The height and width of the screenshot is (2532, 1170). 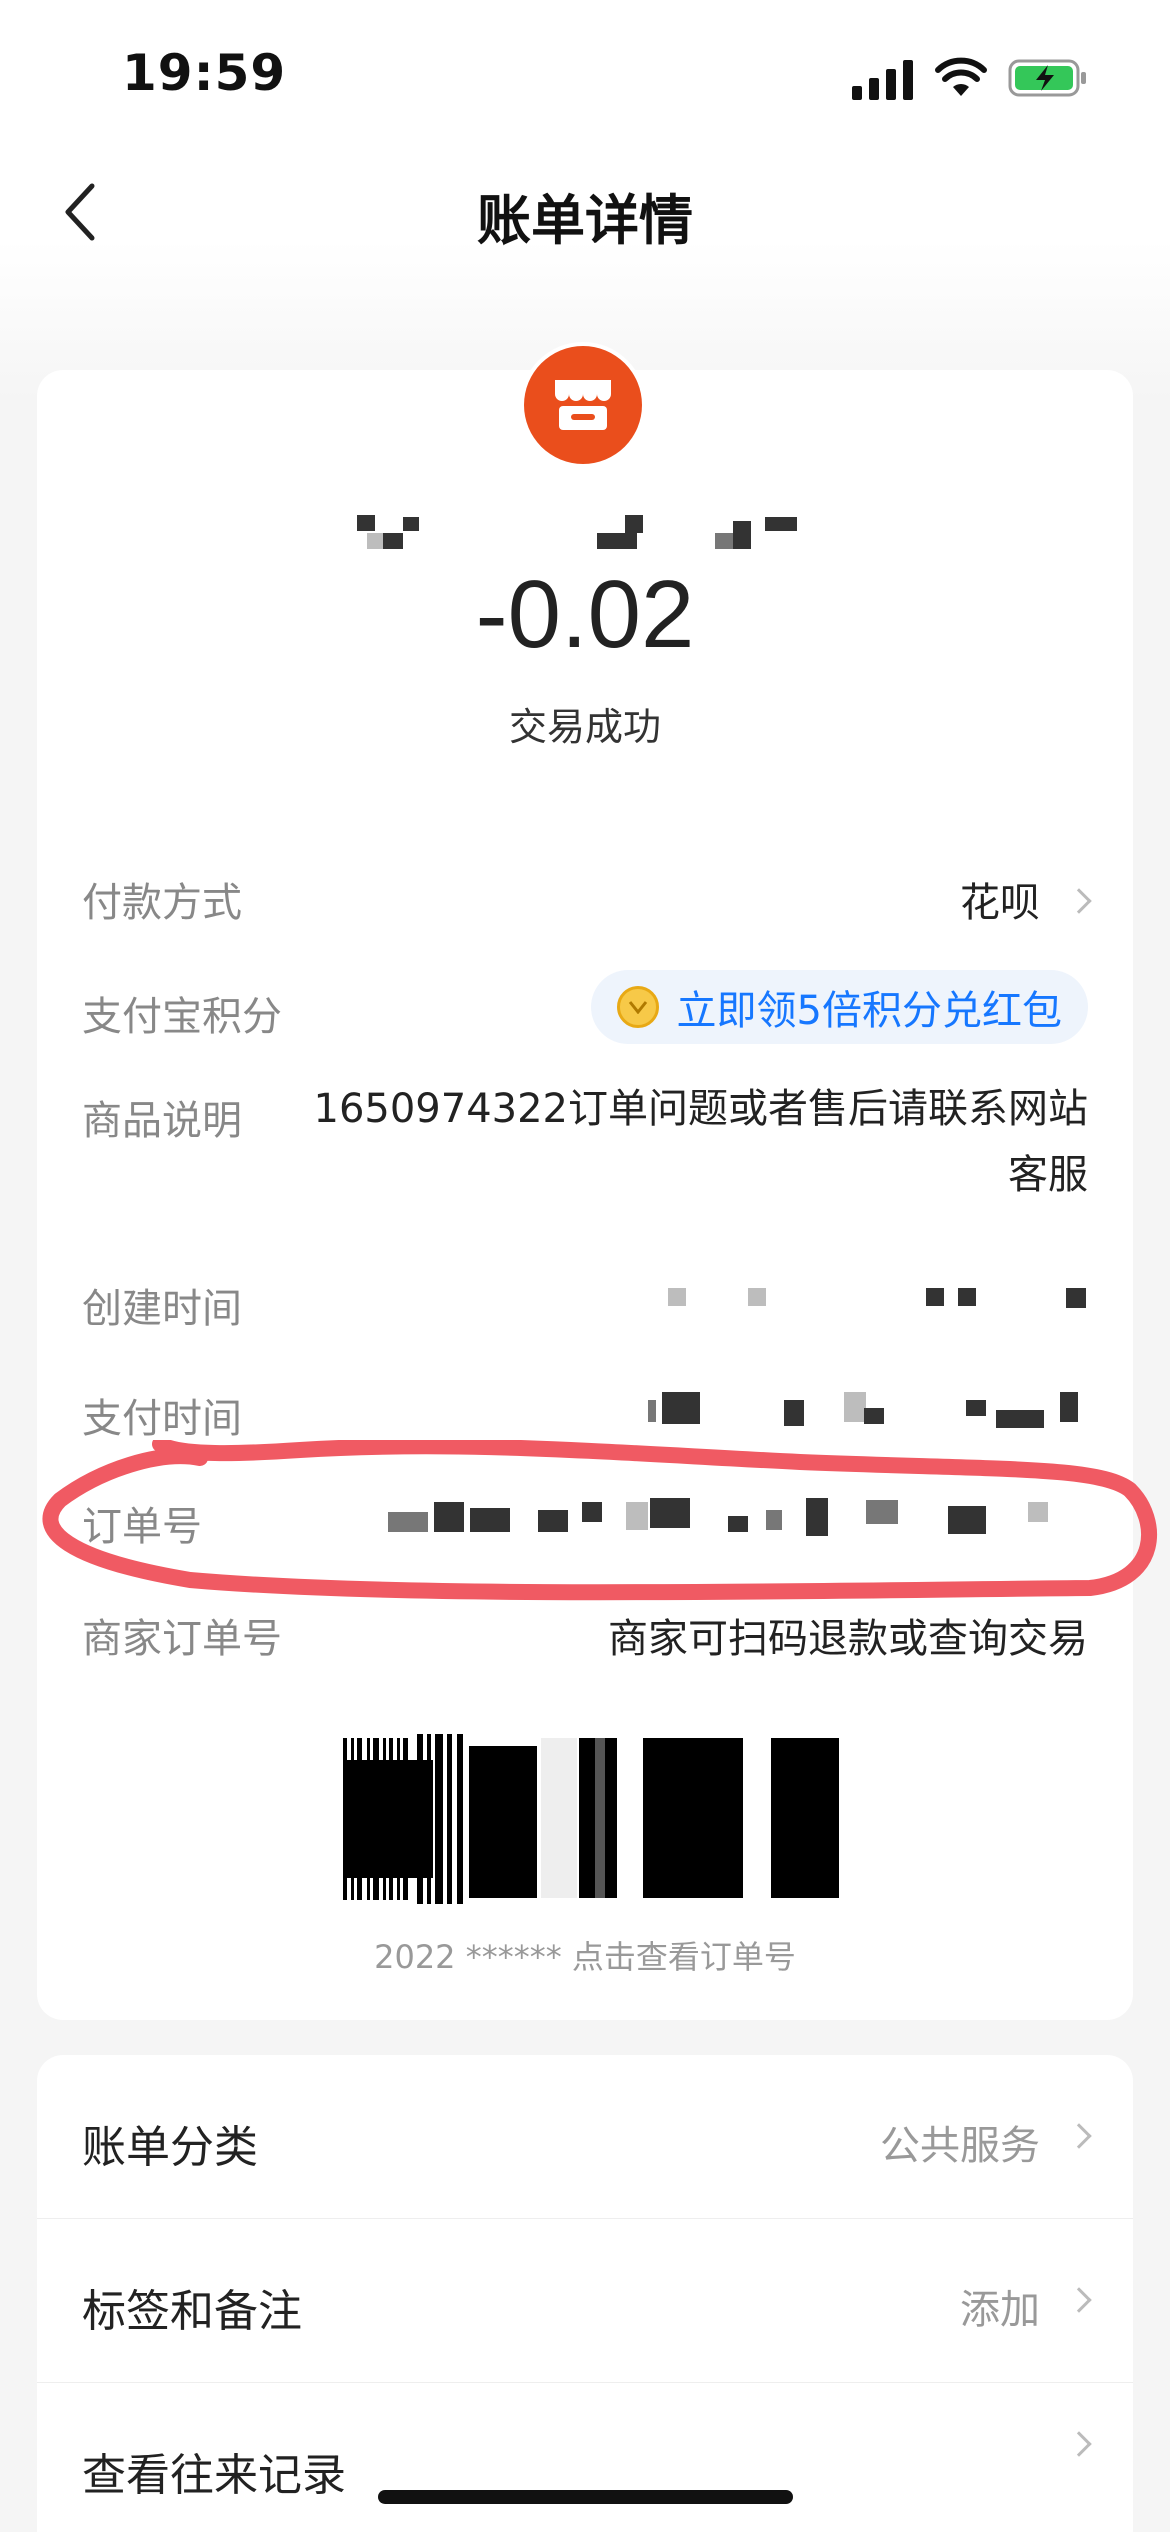 What do you see at coordinates (869, 1011) in the screenshot?
I see `points-promo-text: 立即领5倍积分兑红包` at bounding box center [869, 1011].